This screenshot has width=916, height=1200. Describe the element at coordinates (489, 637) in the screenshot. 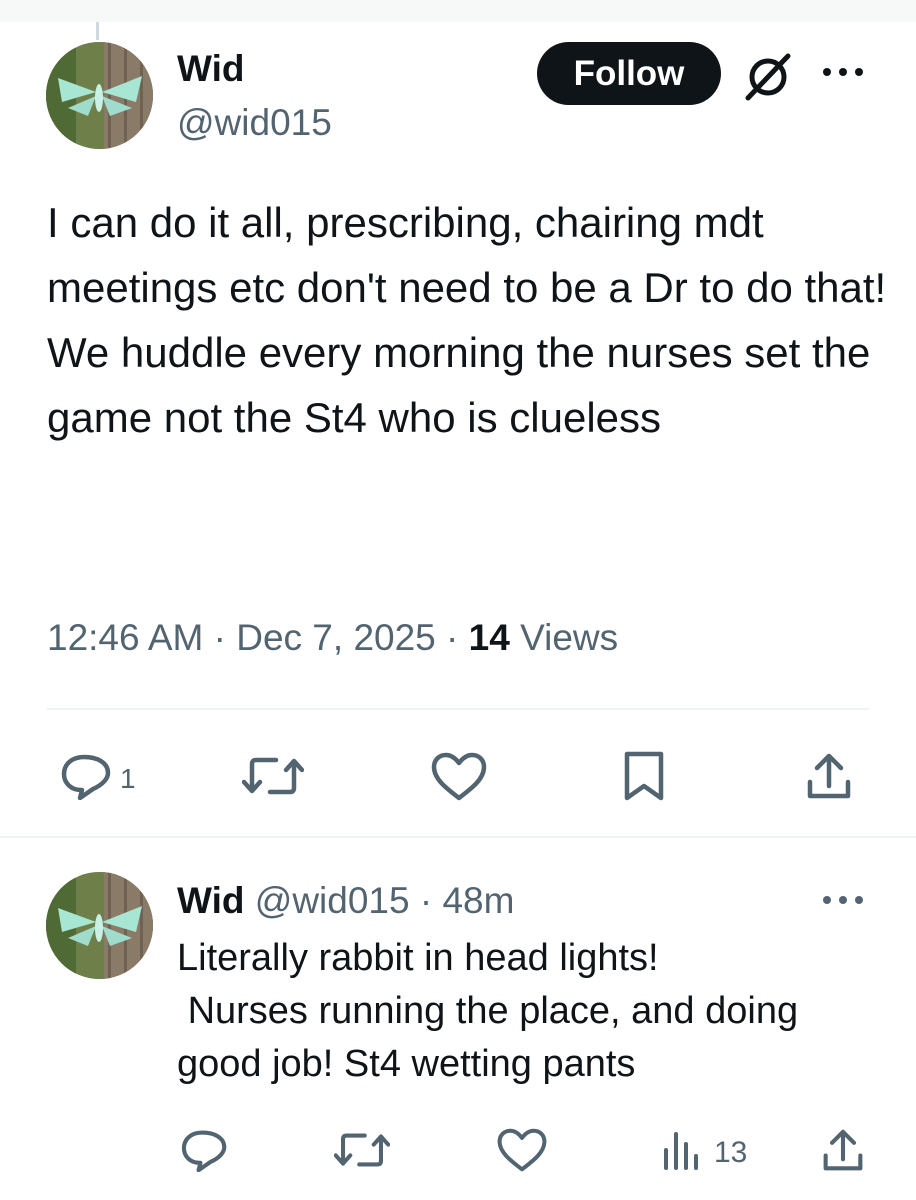

I see `views-count: 14` at that location.